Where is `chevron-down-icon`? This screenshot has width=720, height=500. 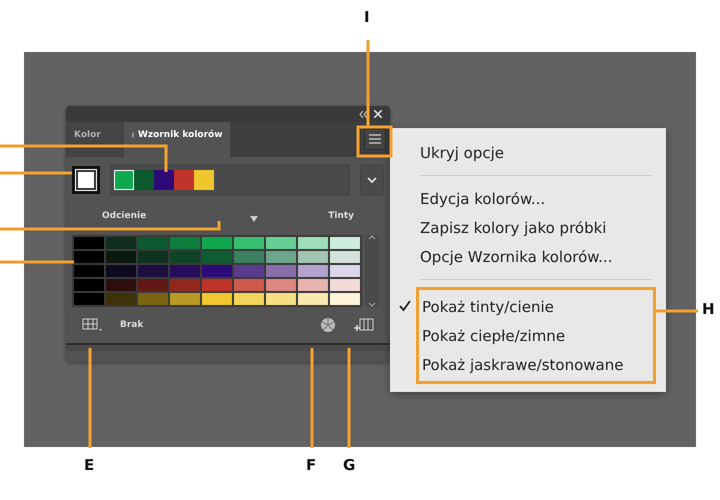 chevron-down-icon is located at coordinates (372, 180).